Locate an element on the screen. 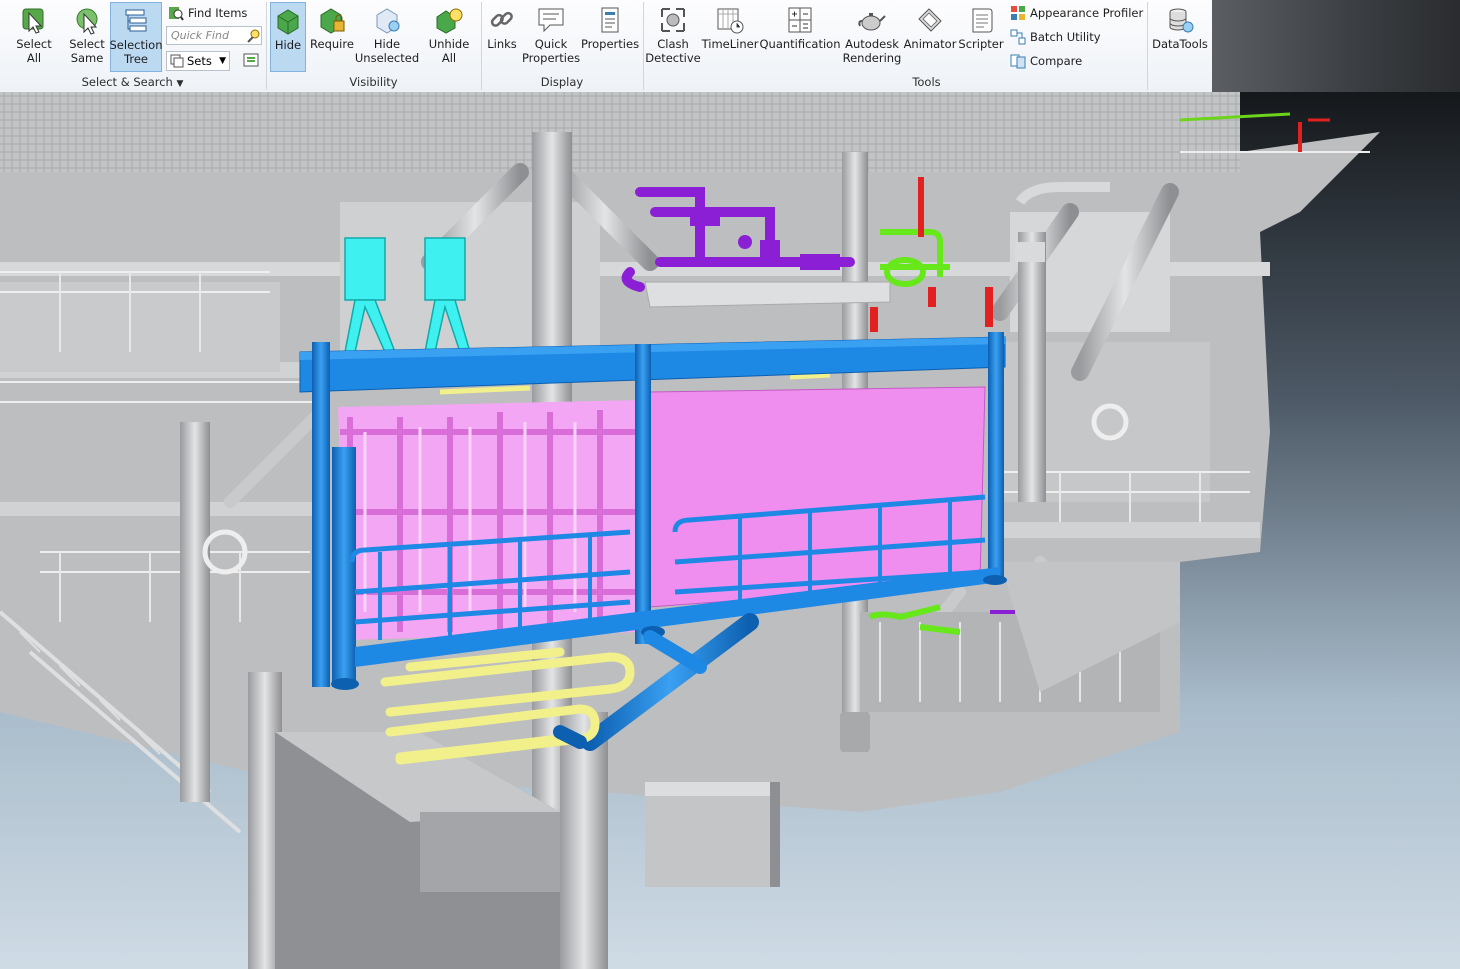  sets-icon is located at coordinates (177, 61).